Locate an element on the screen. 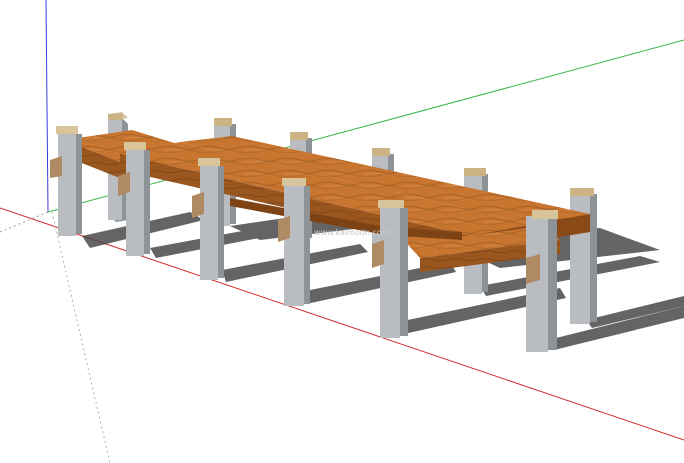  watermark-text: www.kaimodn.com is located at coordinates (352, 232).